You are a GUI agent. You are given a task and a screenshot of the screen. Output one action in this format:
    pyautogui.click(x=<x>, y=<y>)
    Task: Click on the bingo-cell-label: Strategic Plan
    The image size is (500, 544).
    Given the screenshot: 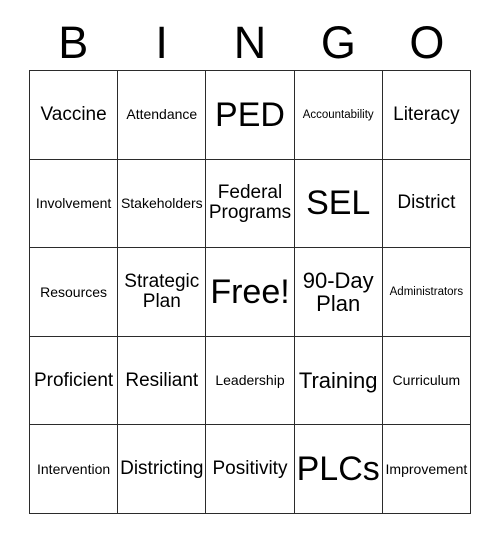 What is the action you would take?
    pyautogui.click(x=162, y=291)
    